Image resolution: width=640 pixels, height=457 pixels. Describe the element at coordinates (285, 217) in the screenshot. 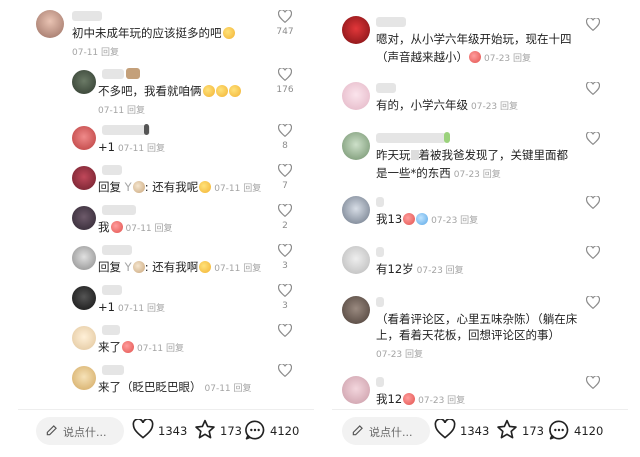

I see `like-button: 2` at that location.